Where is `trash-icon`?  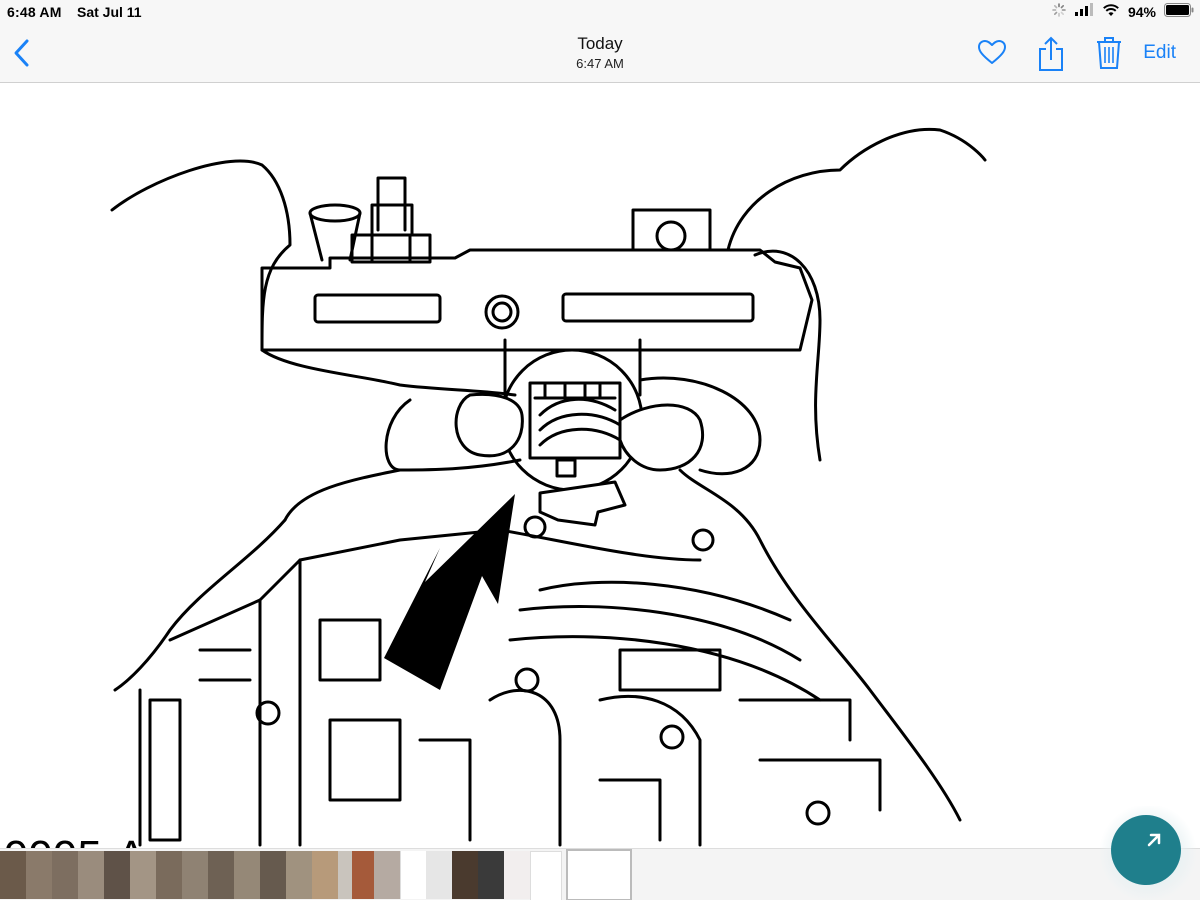 trash-icon is located at coordinates (1109, 53).